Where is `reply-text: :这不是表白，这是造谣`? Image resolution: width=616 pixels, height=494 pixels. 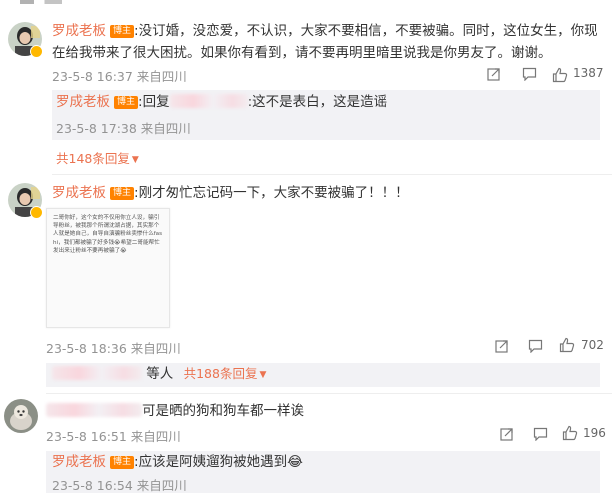 reply-text: :这不是表白，这是造谣 is located at coordinates (317, 102).